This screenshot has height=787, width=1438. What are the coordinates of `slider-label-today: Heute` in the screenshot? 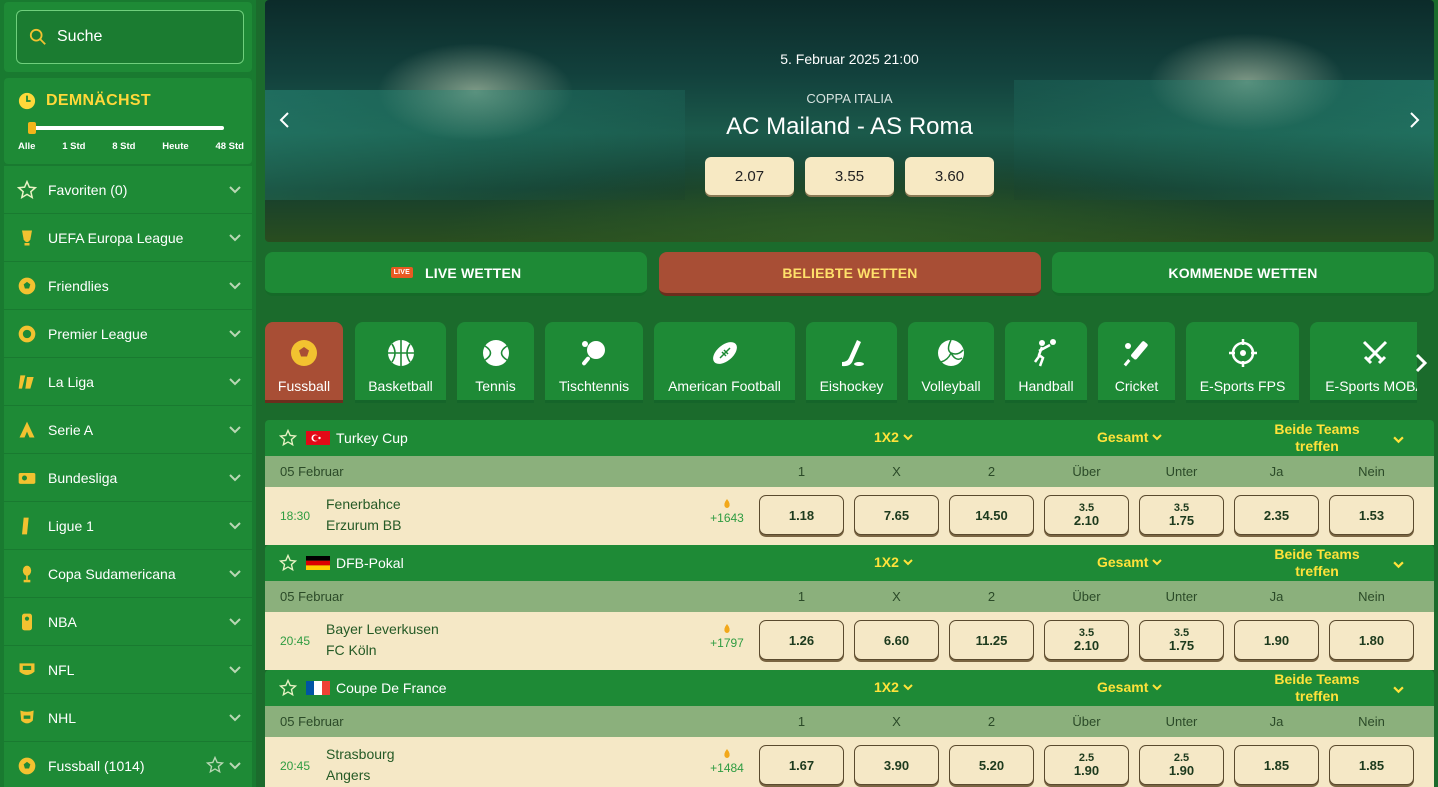 It's located at (175, 146).